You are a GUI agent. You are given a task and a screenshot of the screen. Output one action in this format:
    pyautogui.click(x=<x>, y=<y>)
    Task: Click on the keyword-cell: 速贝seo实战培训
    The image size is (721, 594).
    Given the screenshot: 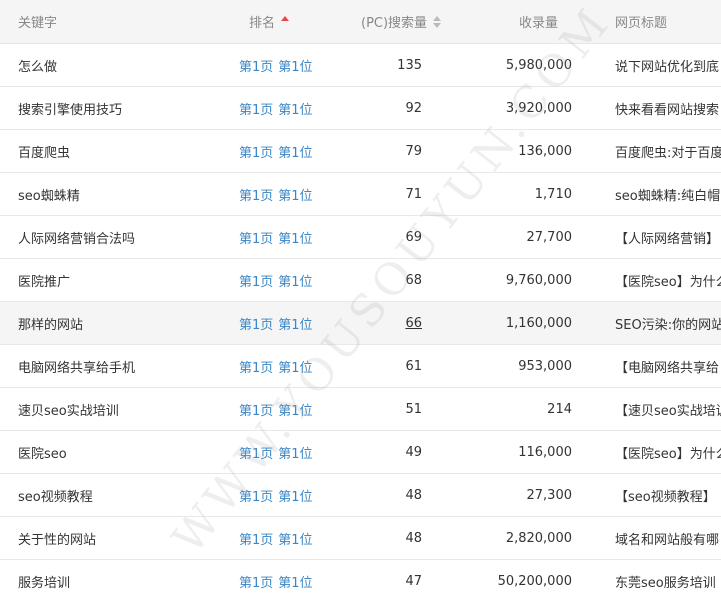 What is the action you would take?
    pyautogui.click(x=68, y=411)
    